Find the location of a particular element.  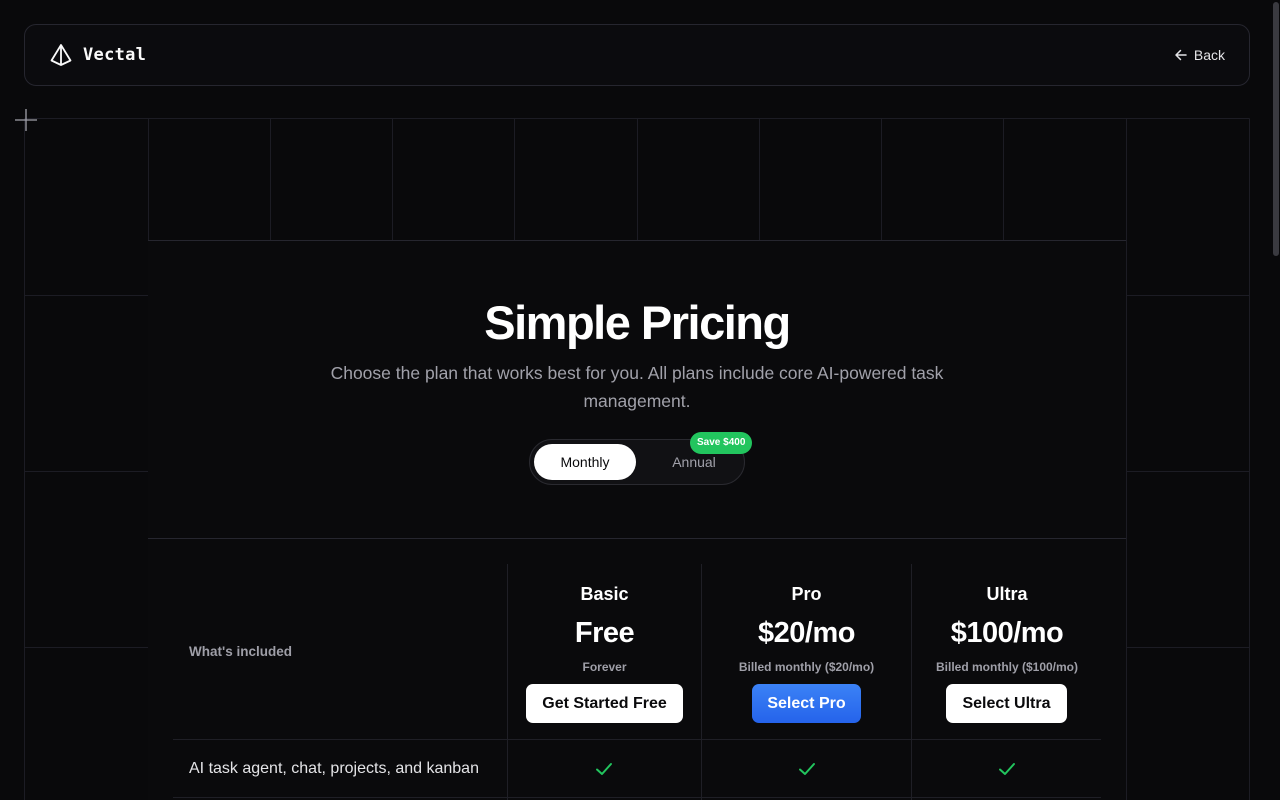

brand-name: Vectal is located at coordinates (115, 55).